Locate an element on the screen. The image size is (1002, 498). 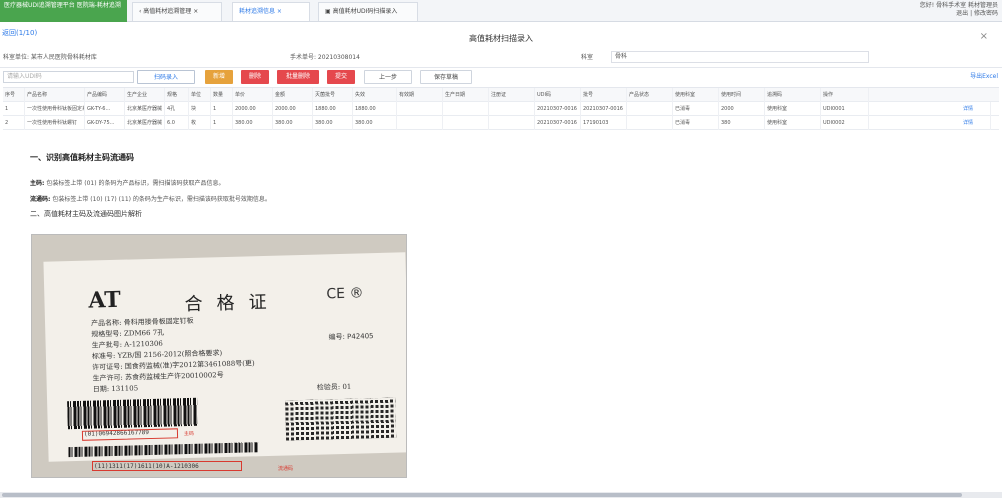
guide-heading-2: 二、高值耗材主码及流通码图片解析 is located at coordinates (86, 214).